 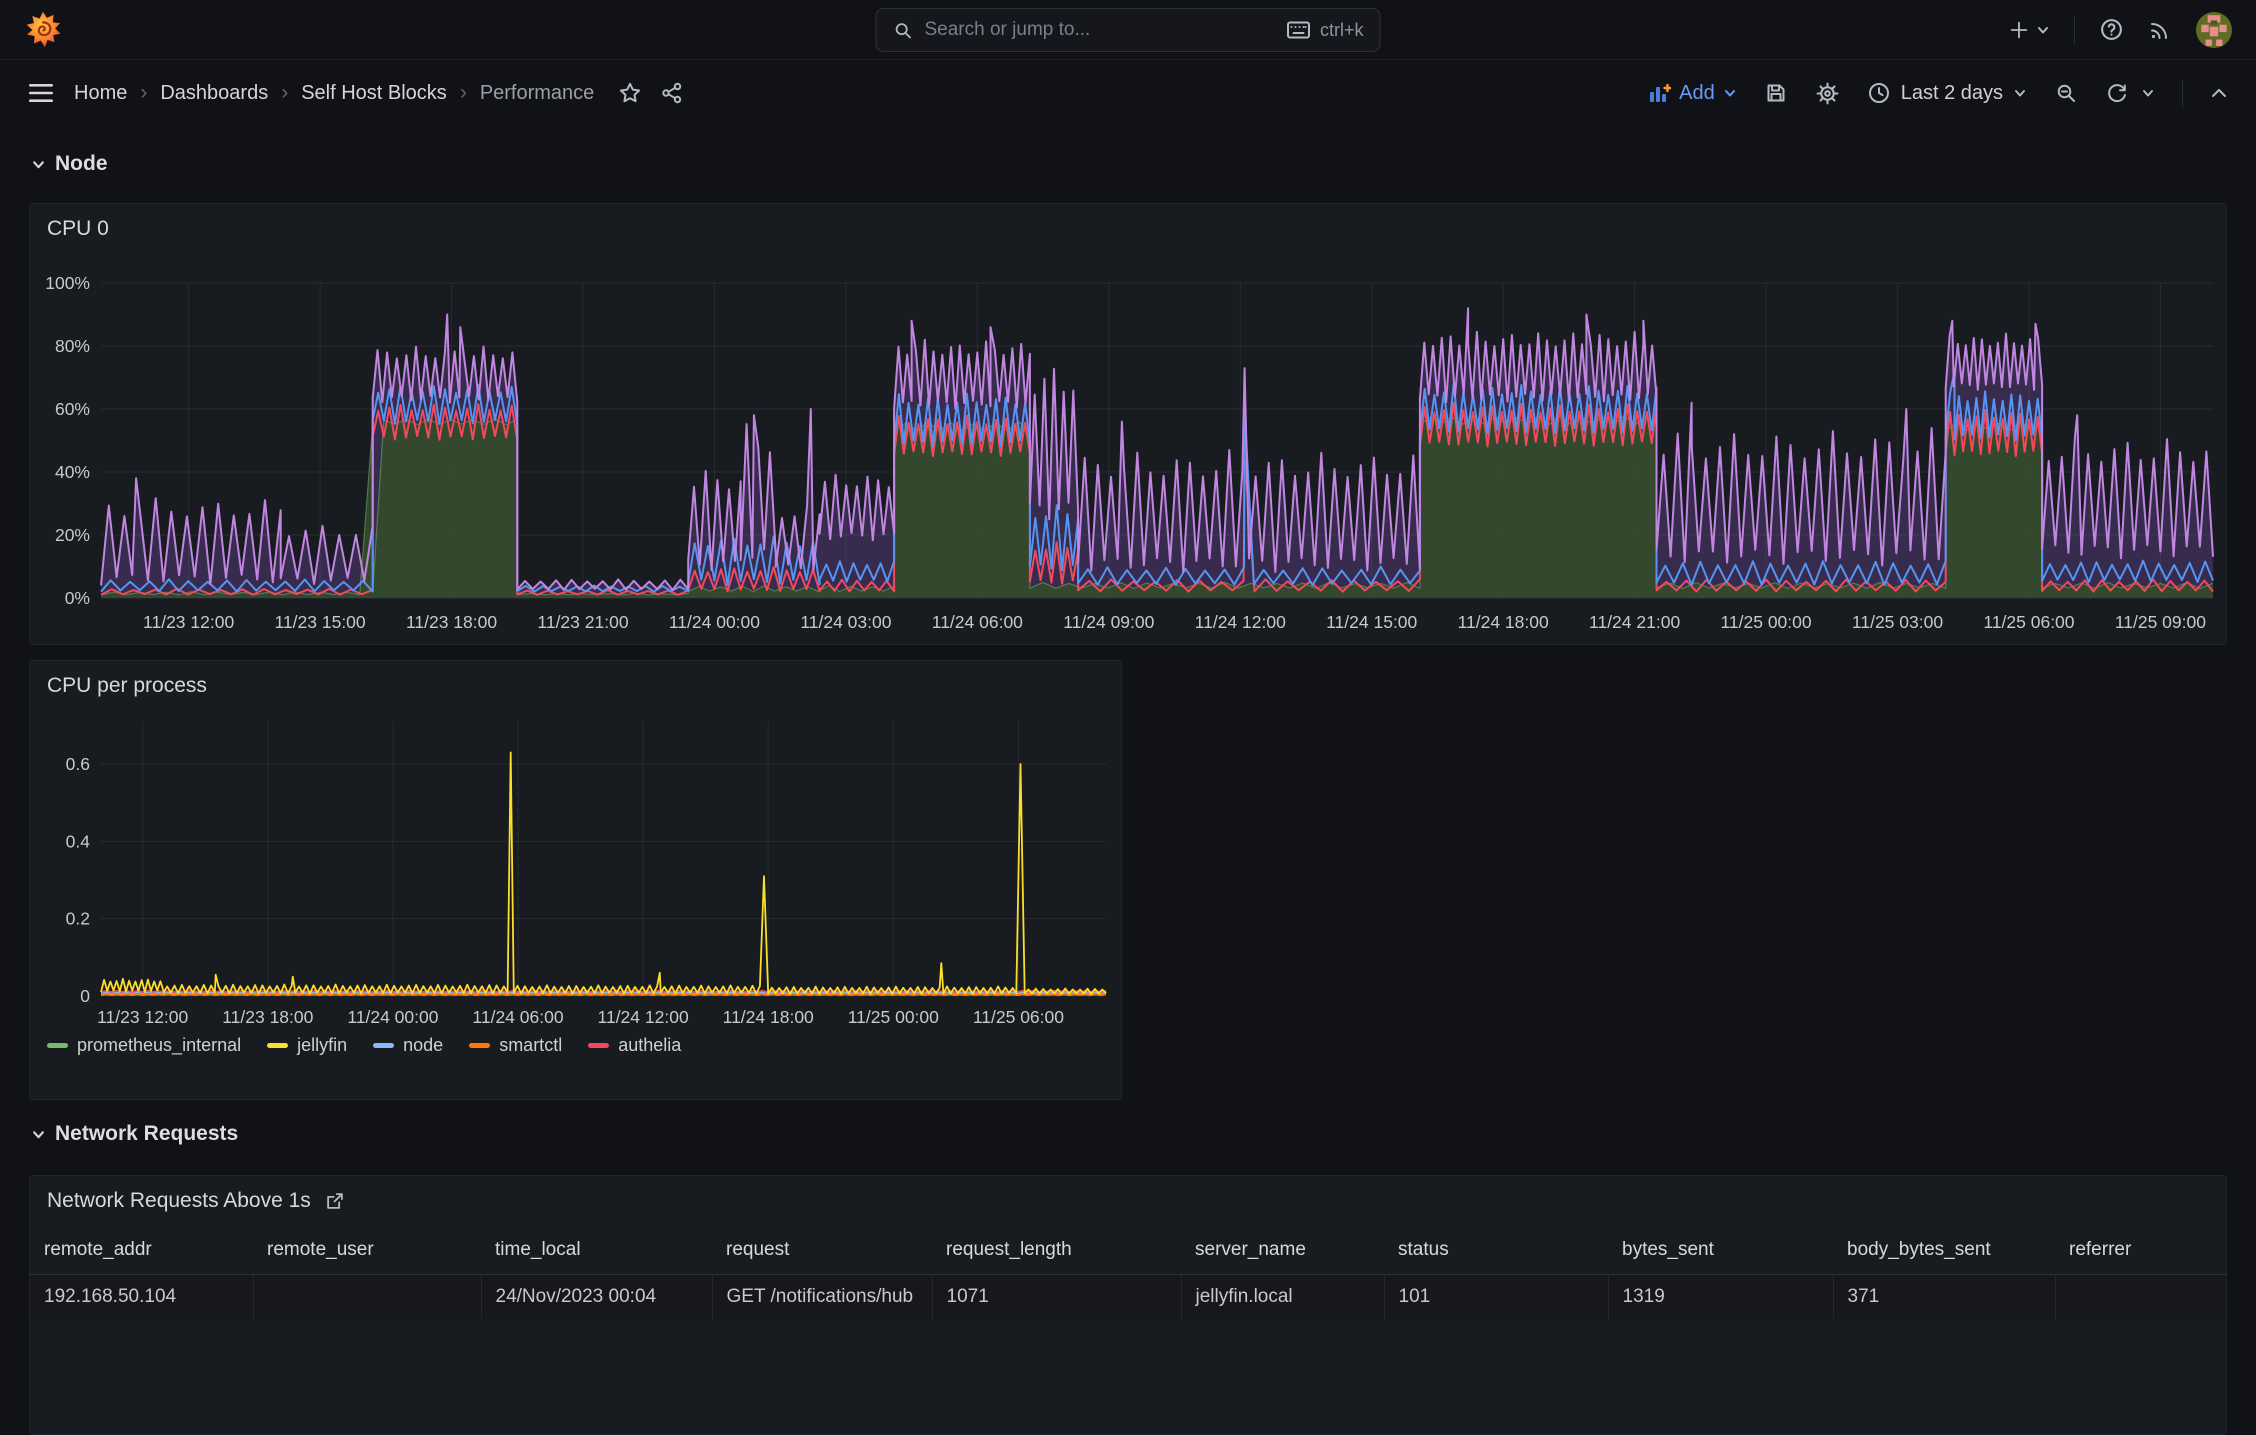 I want to click on legend-item: jellyfin, so click(x=307, y=1045).